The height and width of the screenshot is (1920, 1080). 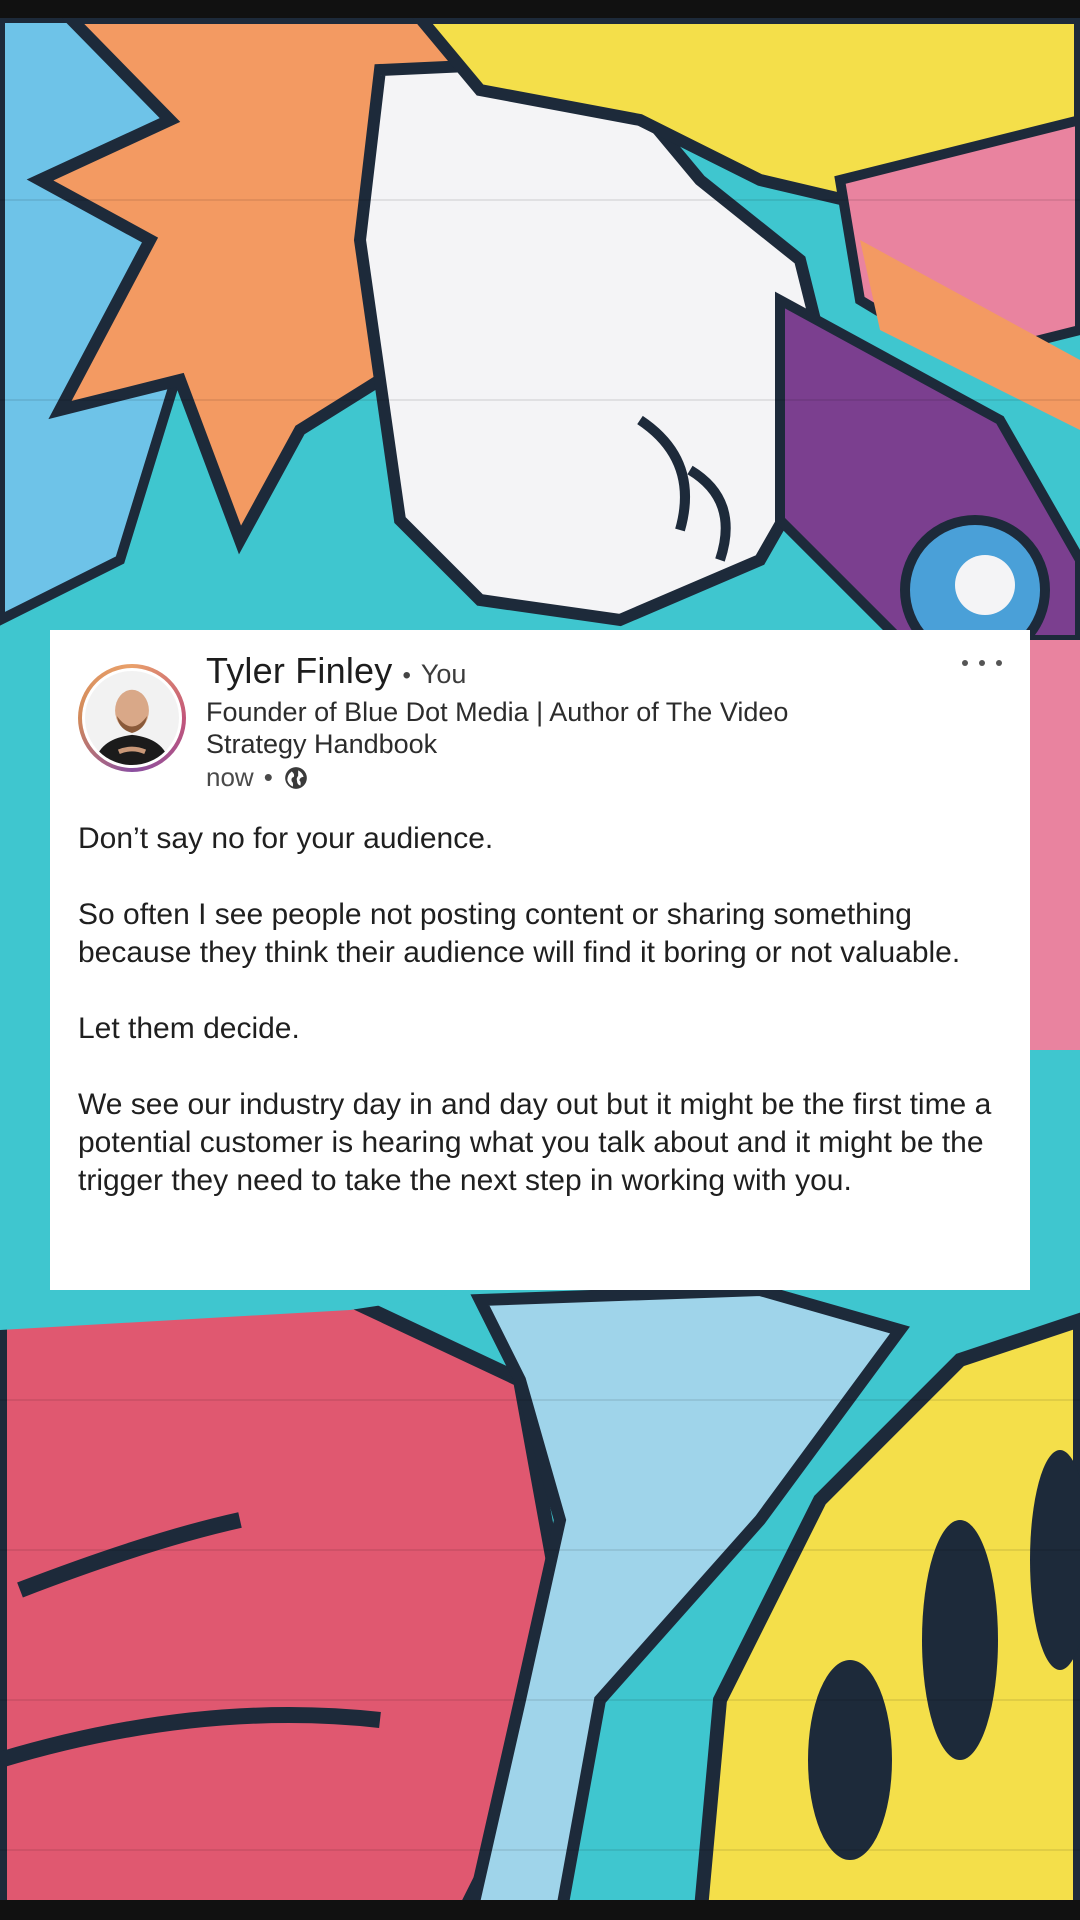 What do you see at coordinates (296, 778) in the screenshot?
I see `globe-icon` at bounding box center [296, 778].